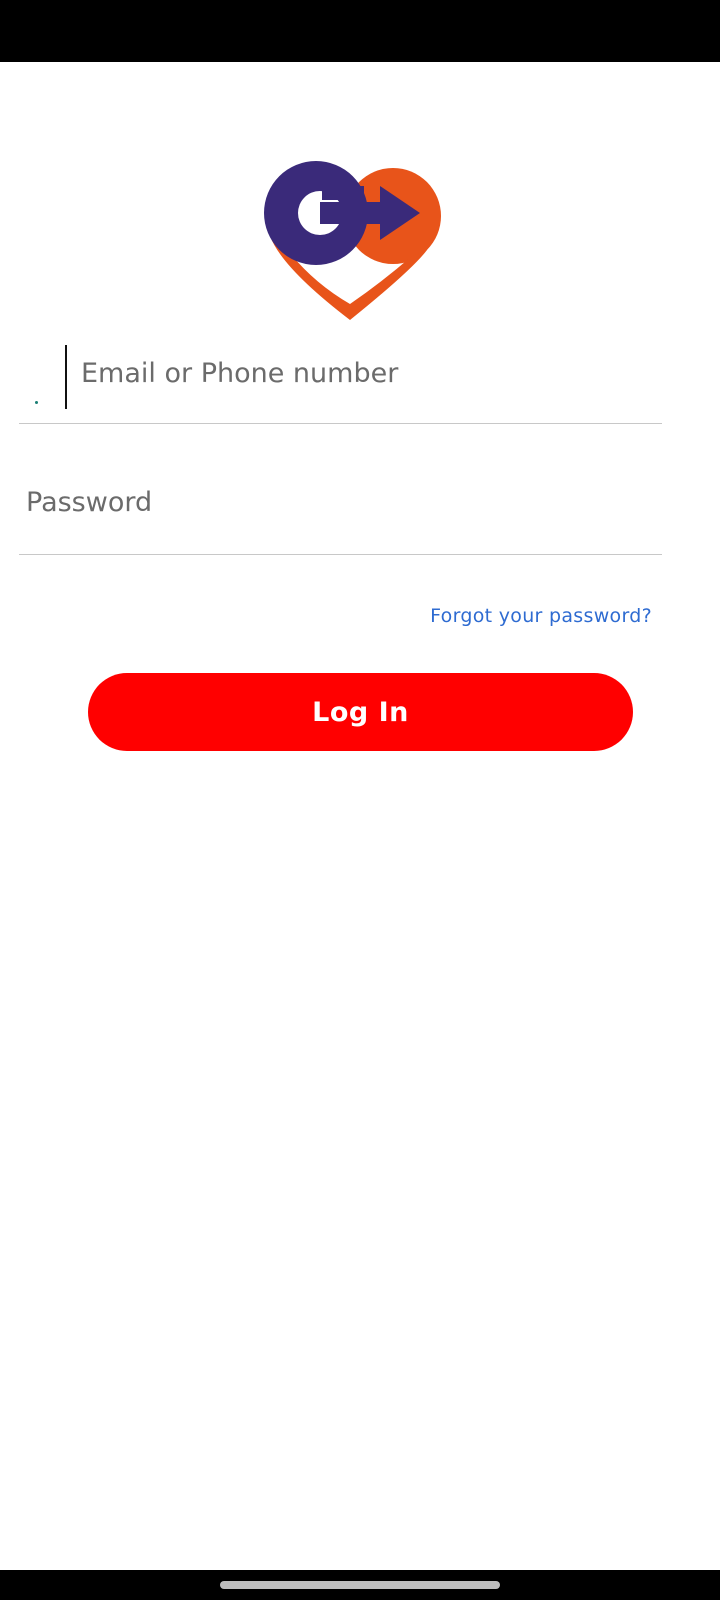 Image resolution: width=720 pixels, height=1600 pixels. I want to click on email-field-row, so click(340, 384).